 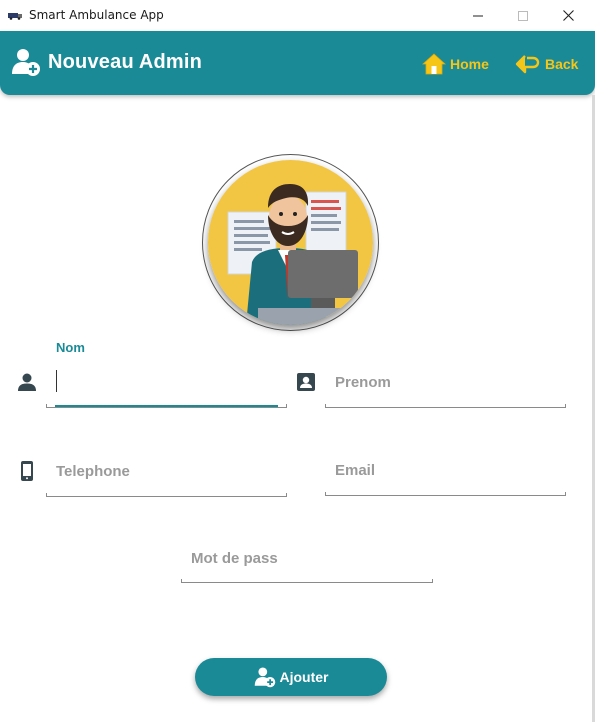 I want to click on nom-underline, so click(x=166, y=406).